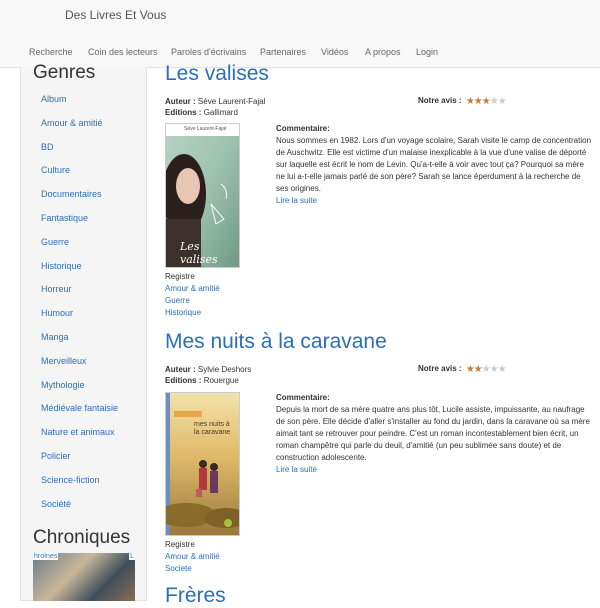 The width and height of the screenshot is (600, 608). What do you see at coordinates (55, 170) in the screenshot?
I see `genre-link-culture: Culture` at bounding box center [55, 170].